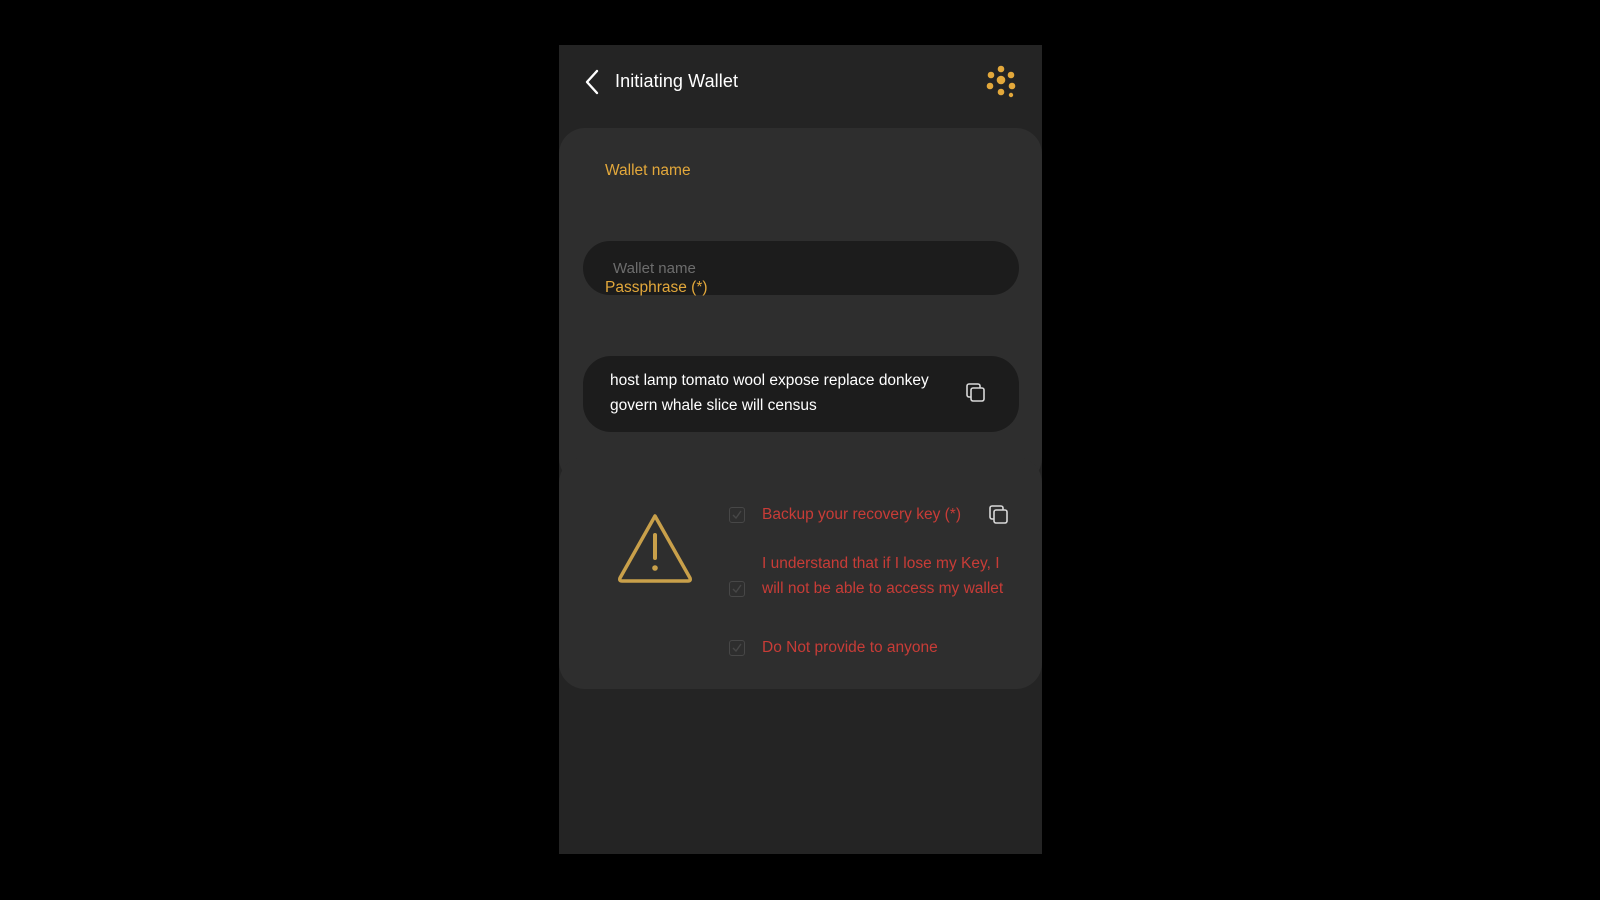 Image resolution: width=1600 pixels, height=900 pixels. I want to click on checklist-item-backup: Backup your recovery key (*), so click(879, 516).